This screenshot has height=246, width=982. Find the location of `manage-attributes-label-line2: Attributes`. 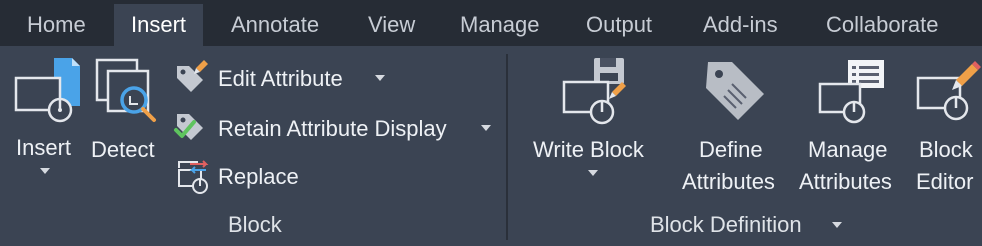

manage-attributes-label-line2: Attributes is located at coordinates (845, 181).